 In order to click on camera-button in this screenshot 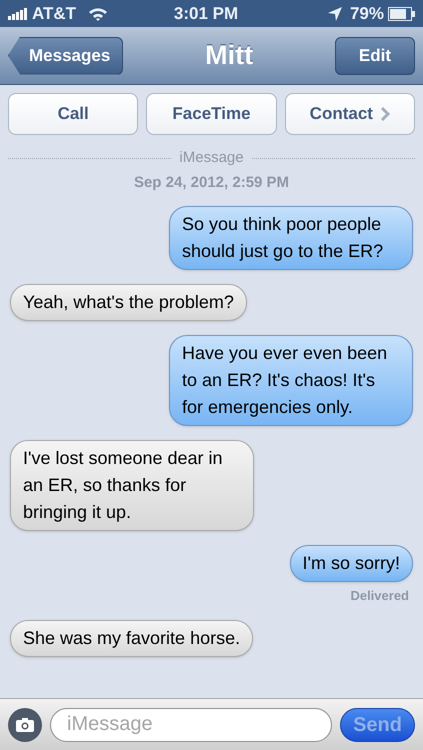, I will do `click(25, 725)`.